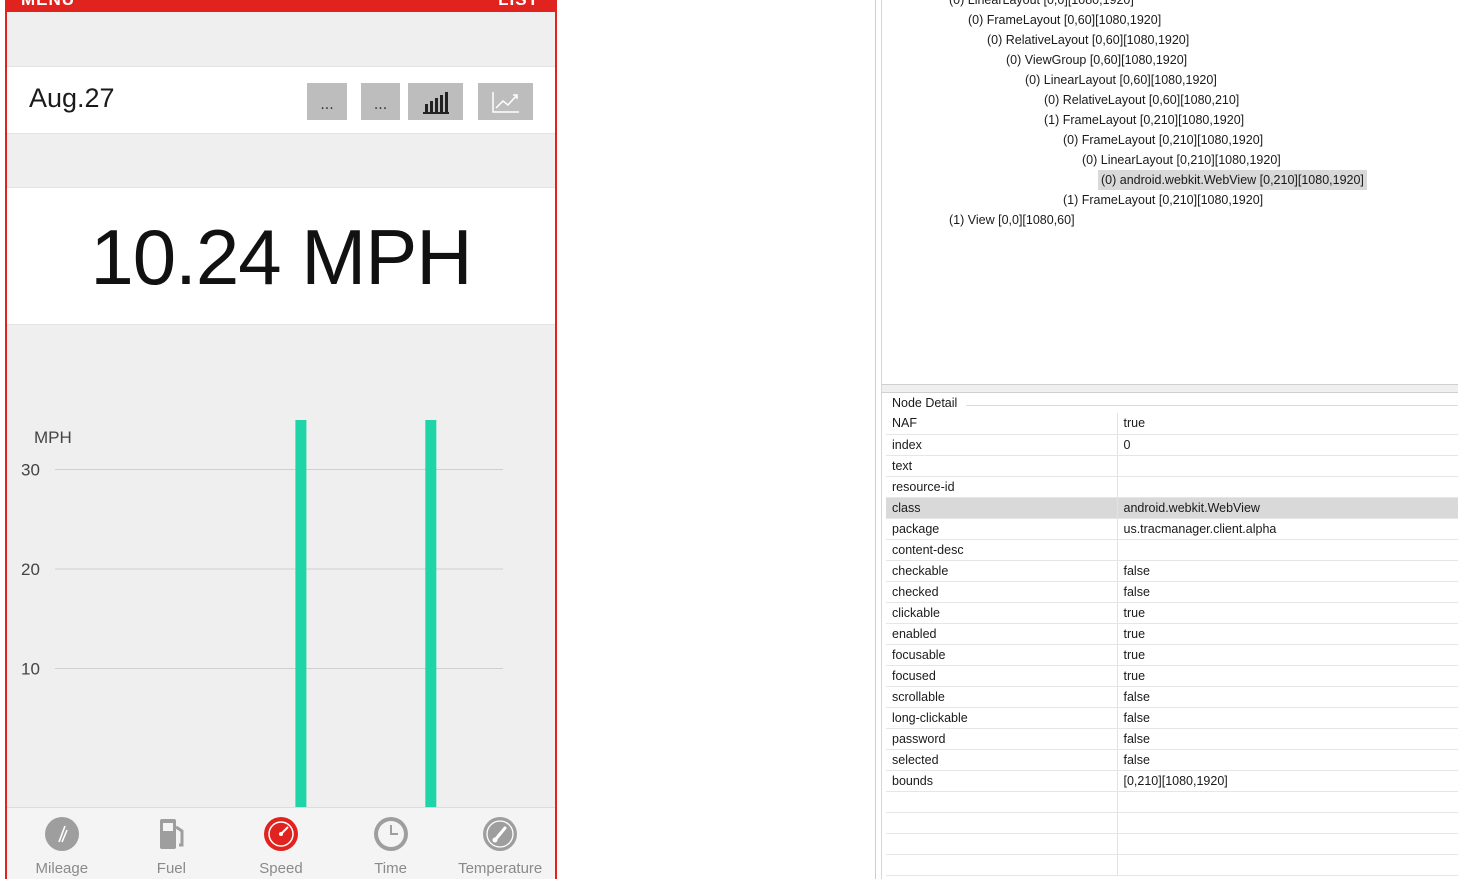 This screenshot has height=879, width=1458. What do you see at coordinates (72, 98) in the screenshot?
I see `date-label: Aug.27` at bounding box center [72, 98].